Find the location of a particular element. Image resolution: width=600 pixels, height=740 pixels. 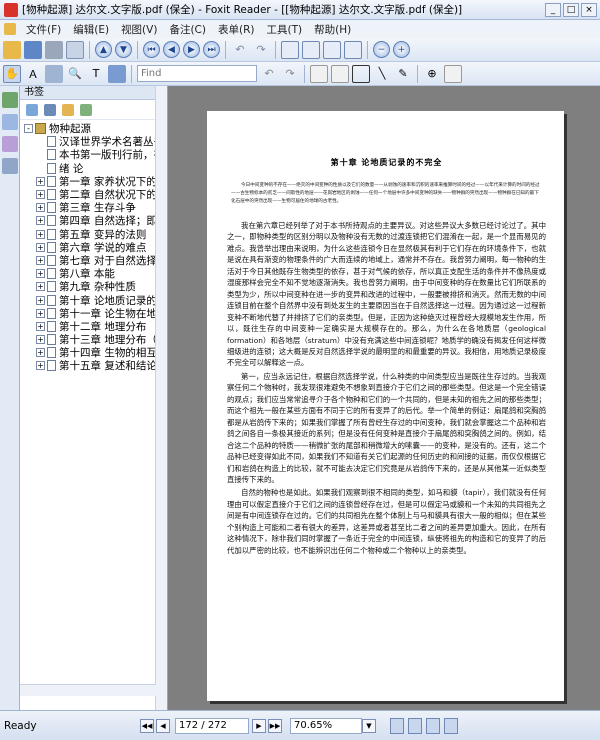

last-page-icon: ⏭ is located at coordinates (211, 49).